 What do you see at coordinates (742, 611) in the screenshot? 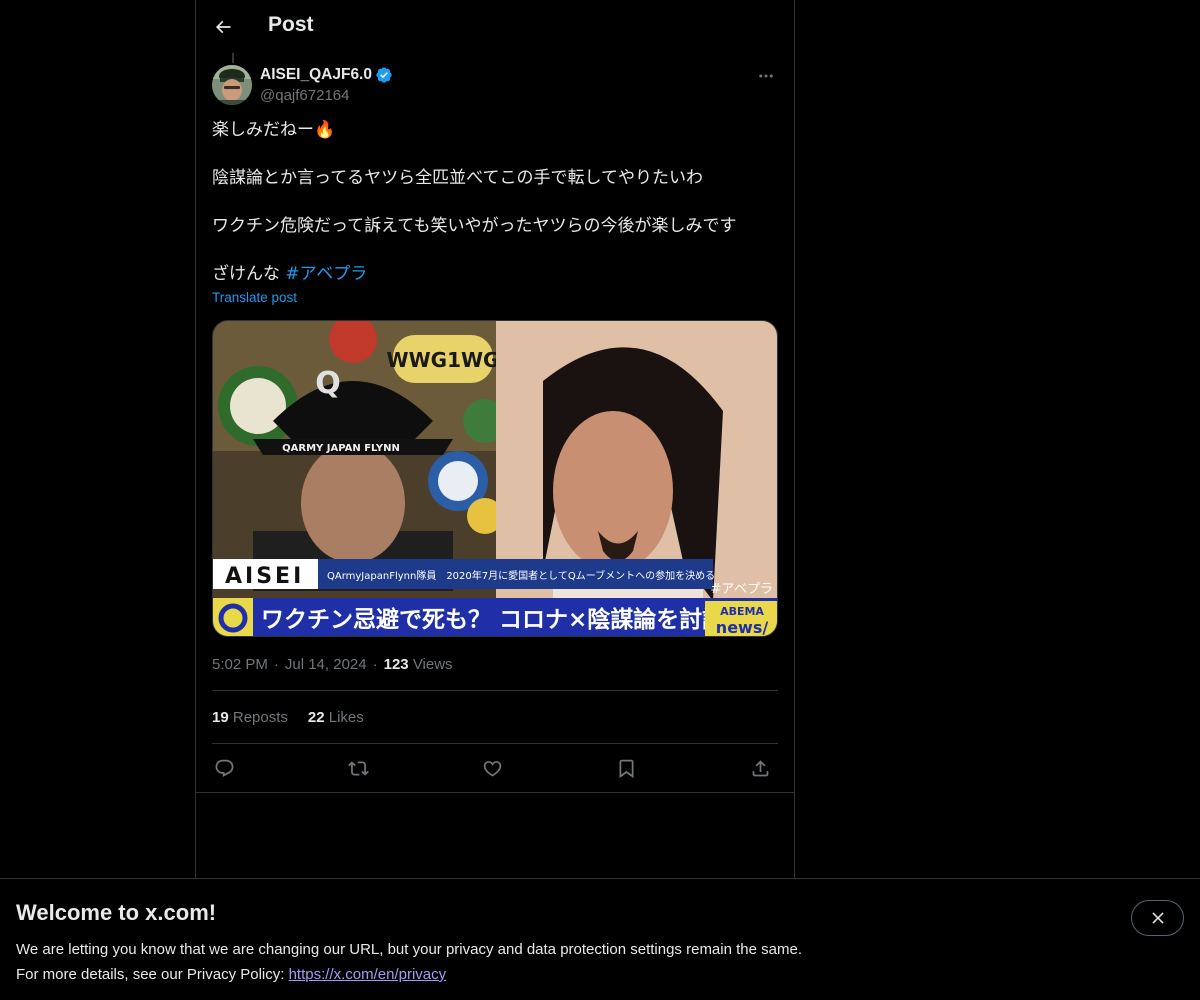
I see `brand-top: ABEMA` at bounding box center [742, 611].